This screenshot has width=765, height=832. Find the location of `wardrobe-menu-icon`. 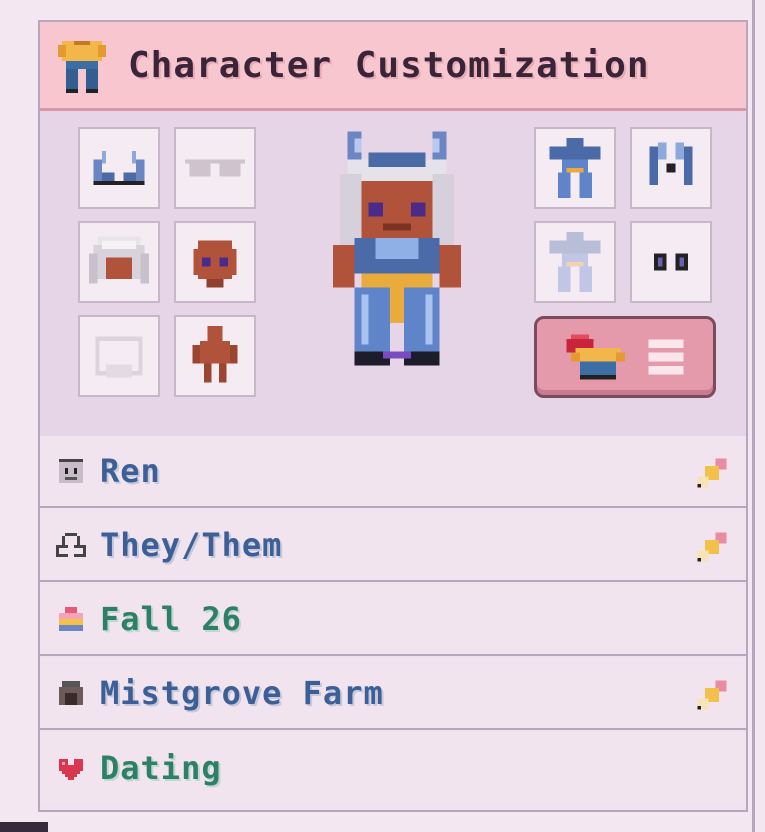

wardrobe-menu-icon is located at coordinates (595, 357).